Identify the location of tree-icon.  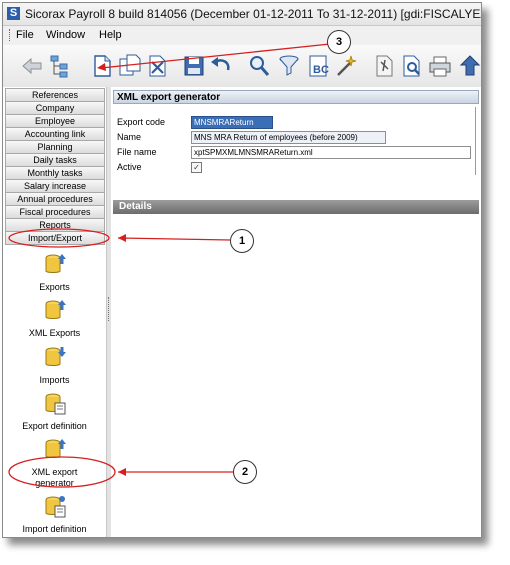
(60, 66).